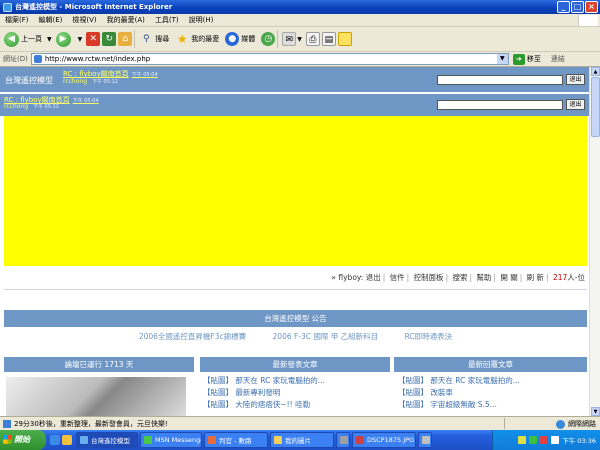 The image size is (600, 450). I want to click on task-judge: 判官 - 數路, so click(236, 440).